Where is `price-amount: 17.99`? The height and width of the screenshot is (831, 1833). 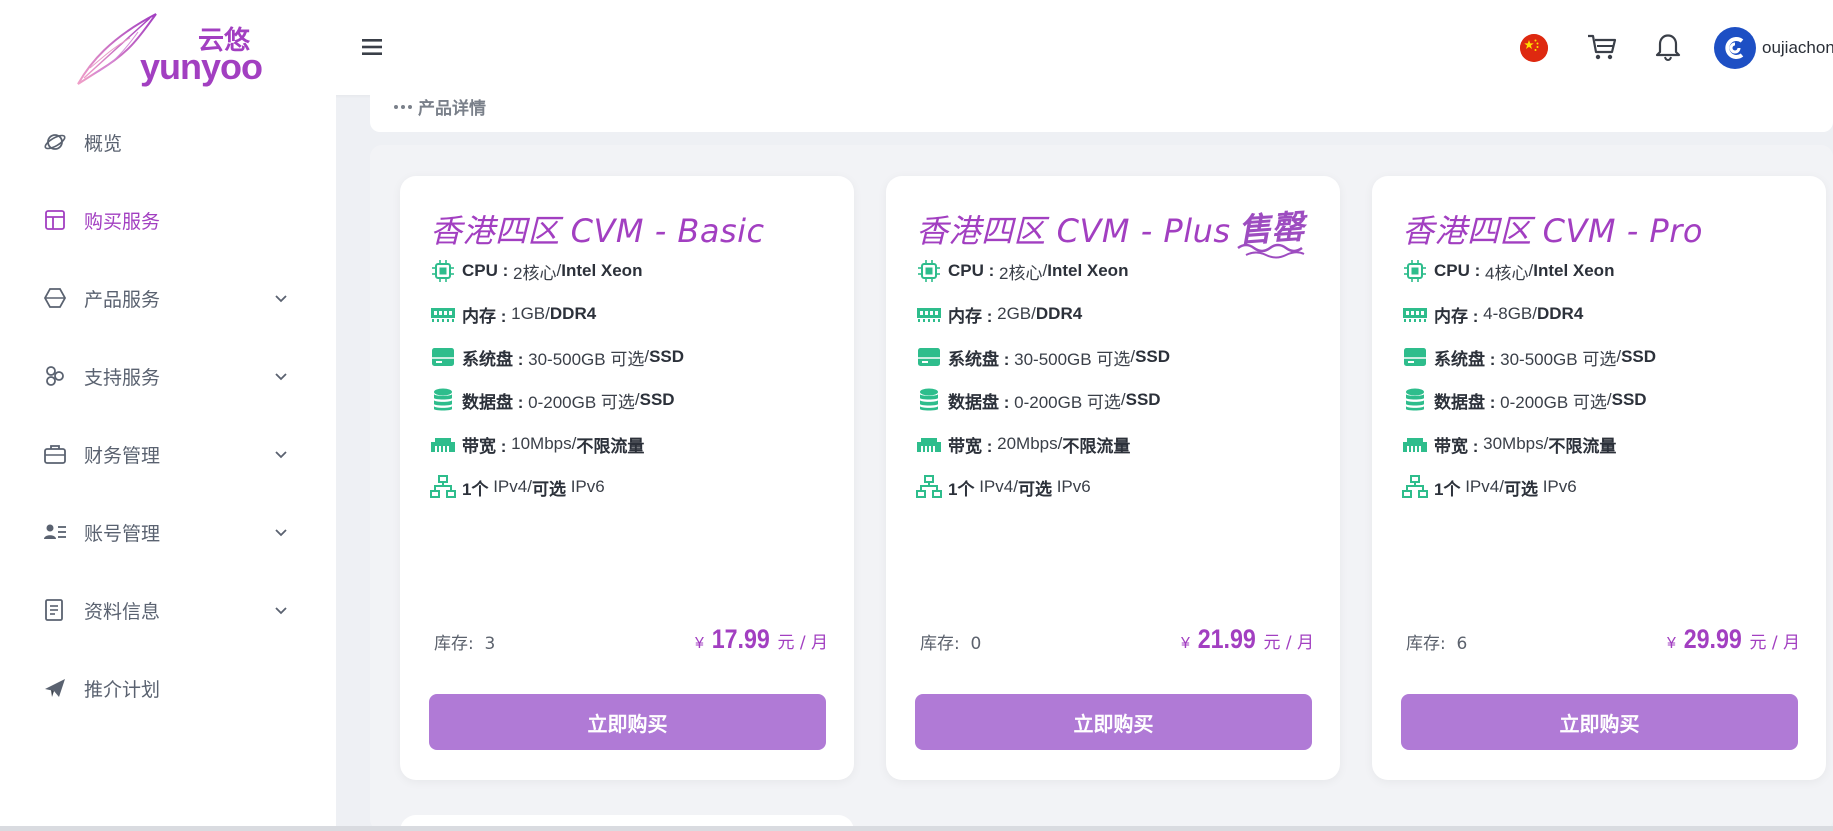
price-amount: 17.99 is located at coordinates (740, 639).